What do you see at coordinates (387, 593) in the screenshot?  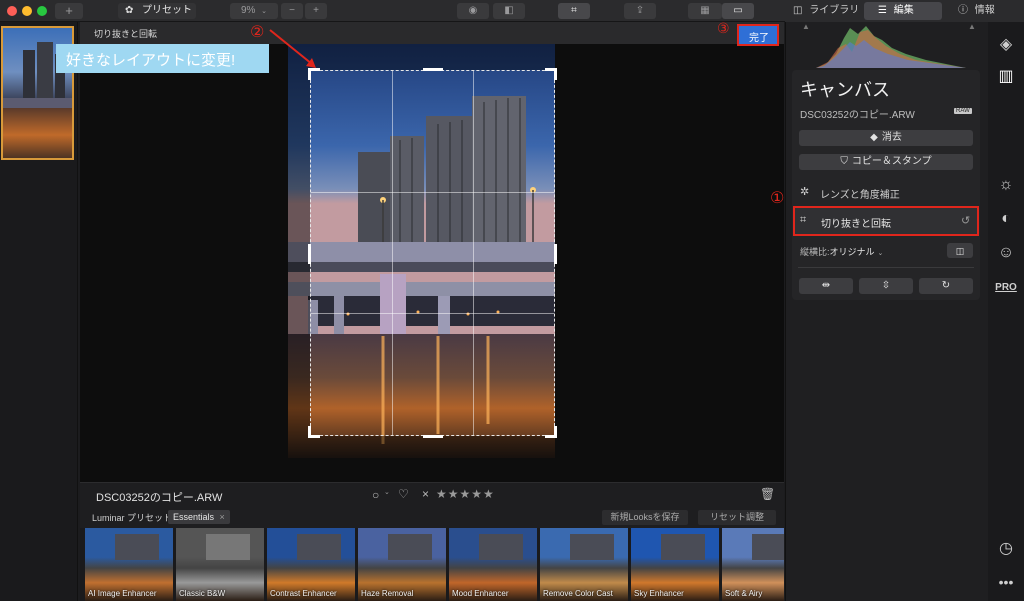 I see `preset-label: Haze Removal` at bounding box center [387, 593].